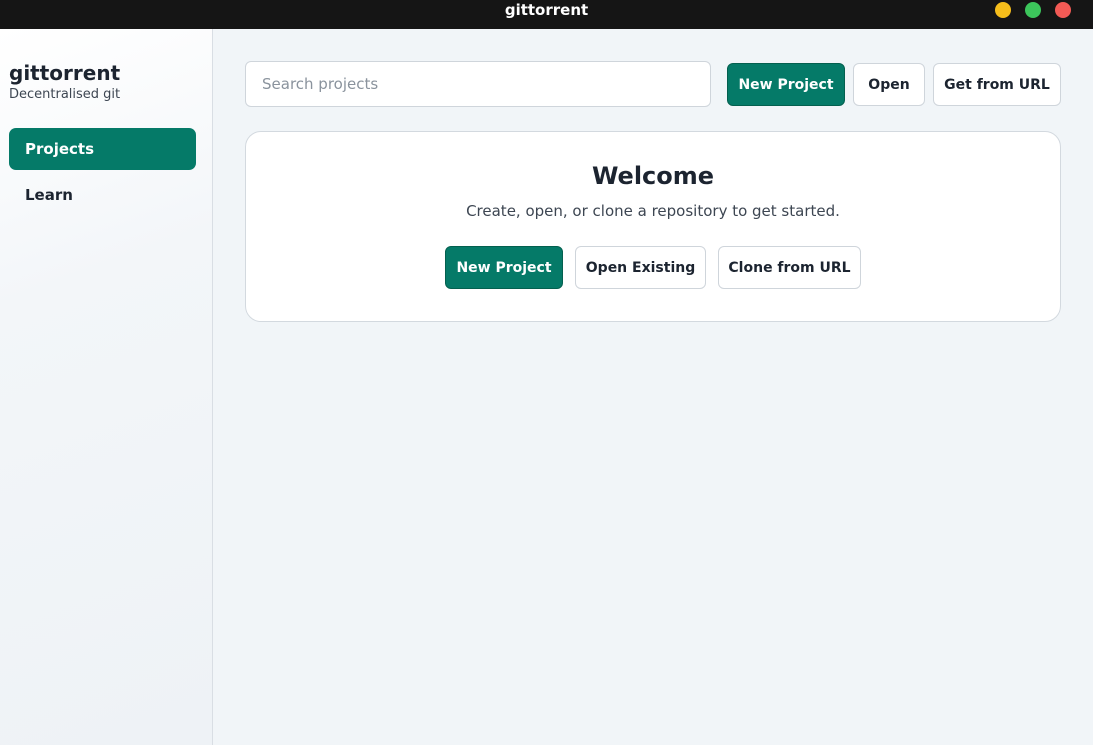 This screenshot has height=745, width=1093. What do you see at coordinates (478, 84) in the screenshot?
I see `search-input` at bounding box center [478, 84].